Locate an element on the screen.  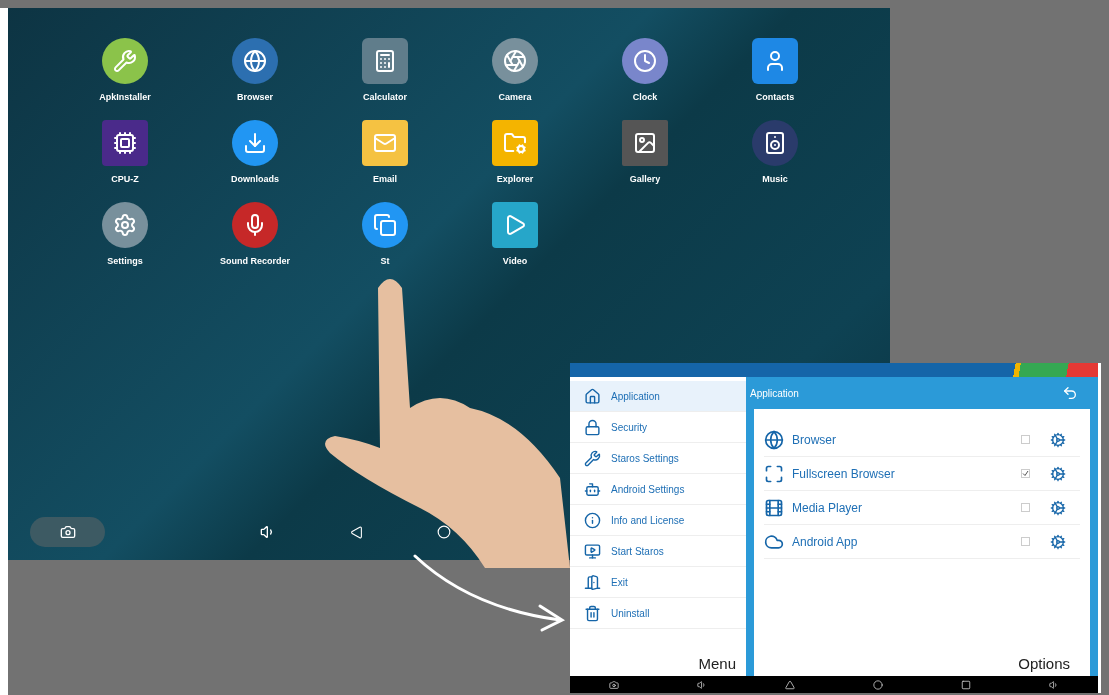
option-title: Browser is located at coordinates (814, 439).